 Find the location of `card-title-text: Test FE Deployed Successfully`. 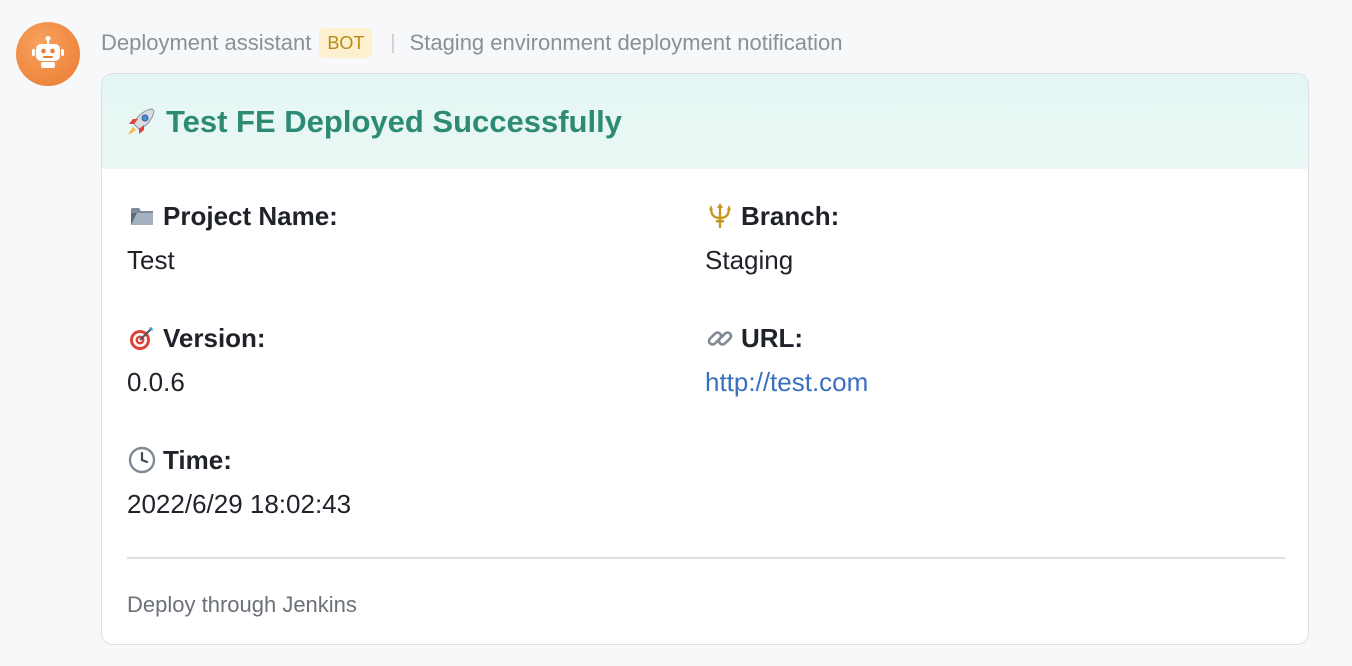

card-title-text: Test FE Deployed Successfully is located at coordinates (394, 121).